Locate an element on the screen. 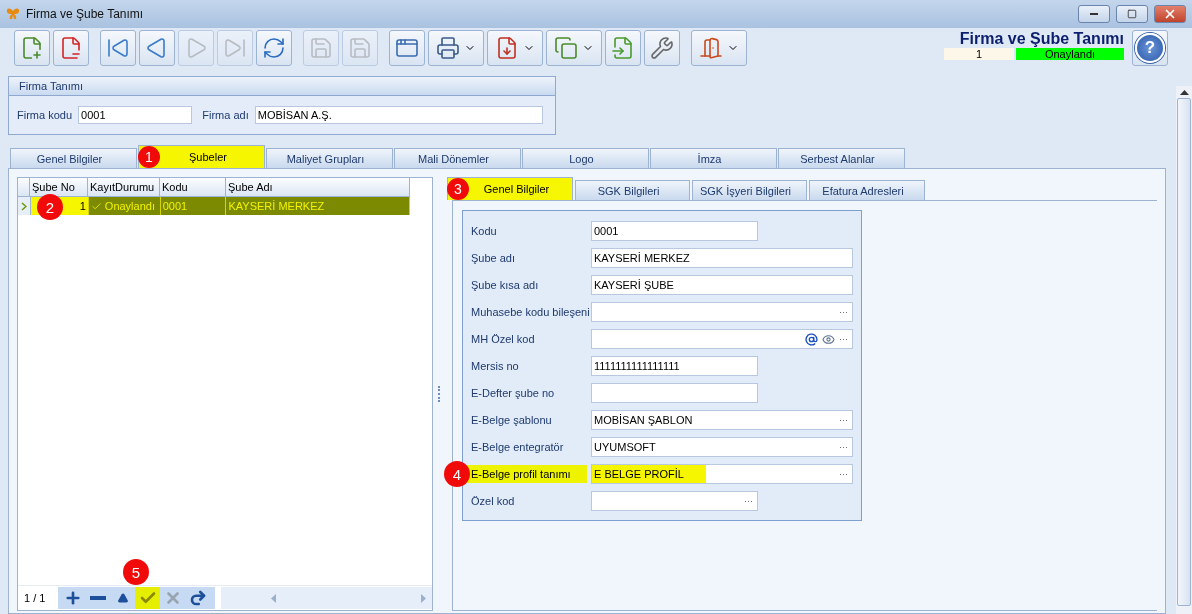  skip-back-icon is located at coordinates (118, 48).